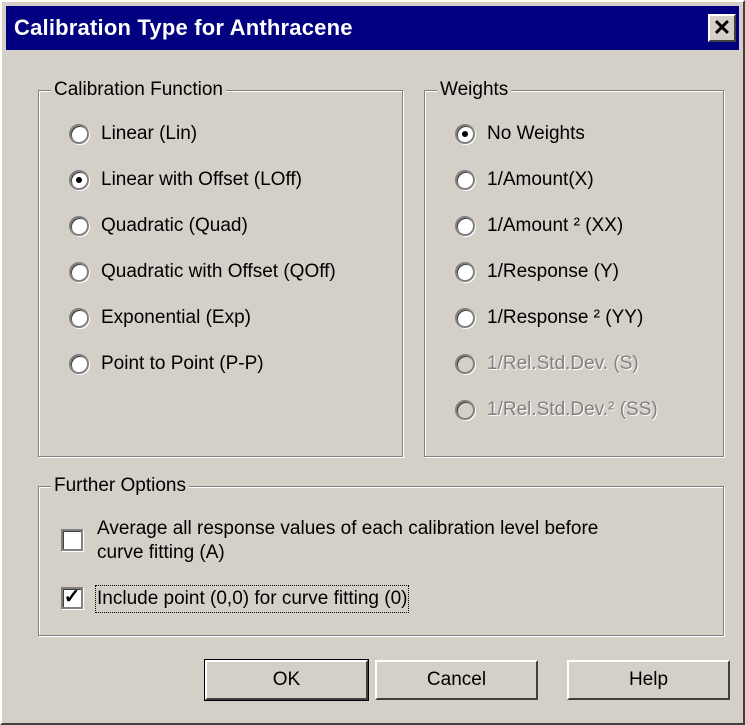 The height and width of the screenshot is (725, 745). I want to click on calibration-function-title: Calibration Function, so click(138, 90).